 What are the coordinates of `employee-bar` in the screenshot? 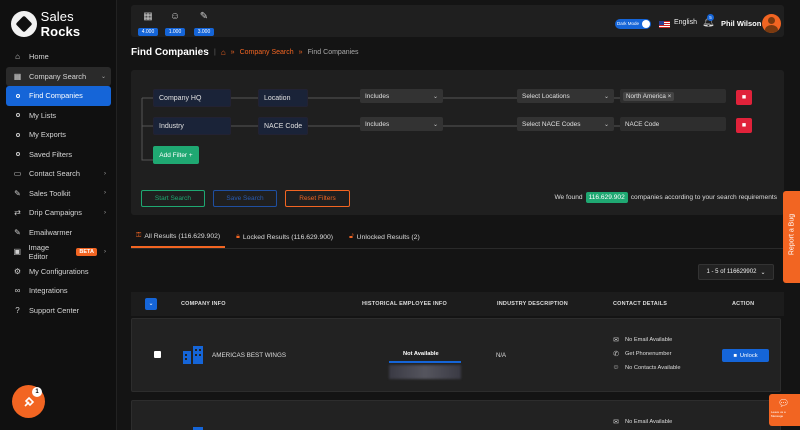 It's located at (425, 362).